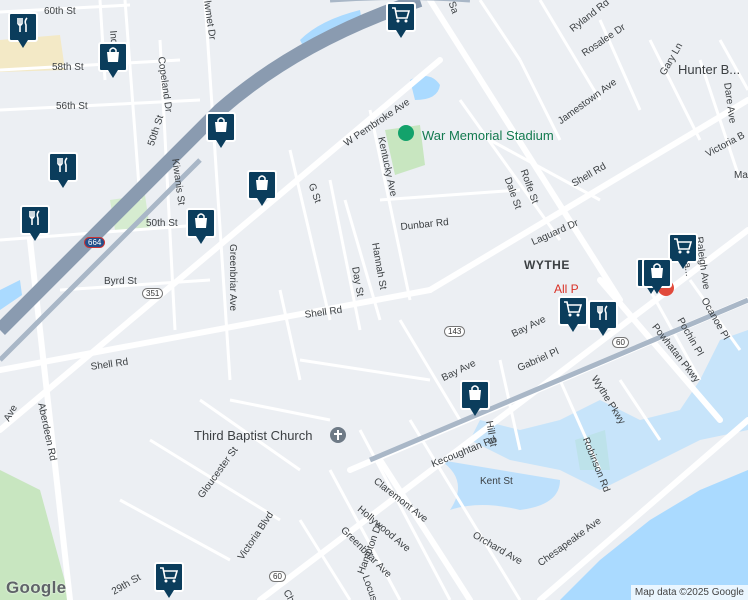  I want to click on street-label: 60th St, so click(60, 11).